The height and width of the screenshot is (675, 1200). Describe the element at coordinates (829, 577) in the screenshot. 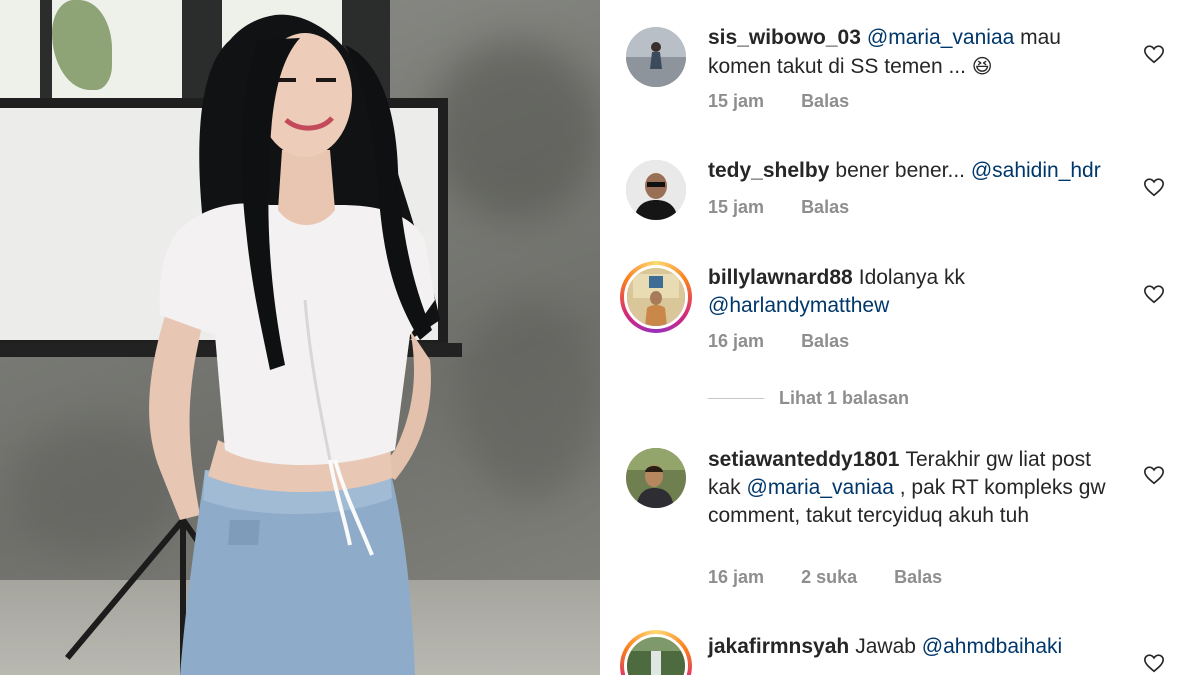

I see `comment-like-count: 2 suka` at that location.